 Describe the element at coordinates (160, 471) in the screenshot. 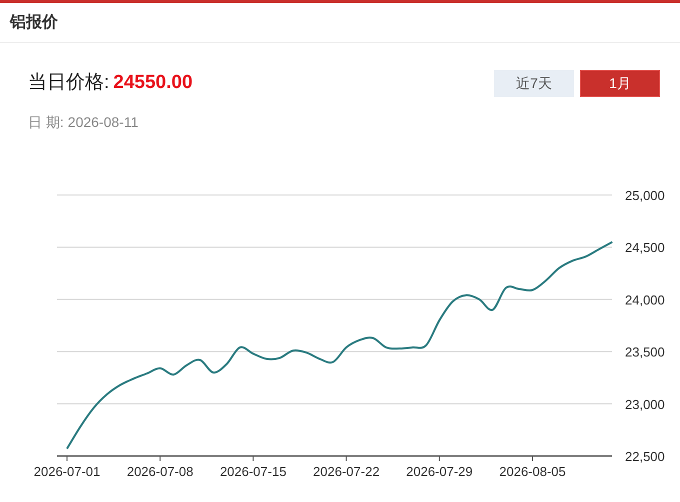

I see `x-axis-label: 2026-07-08` at that location.